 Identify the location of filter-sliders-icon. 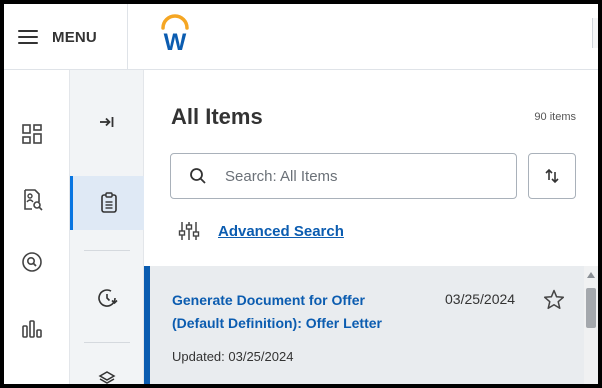
(189, 231).